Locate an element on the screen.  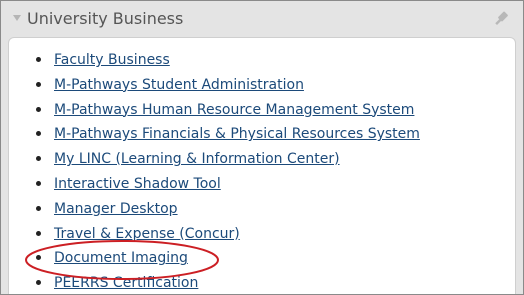
list-item: My LINC (Learning & Information Center) is located at coordinates (214, 158).